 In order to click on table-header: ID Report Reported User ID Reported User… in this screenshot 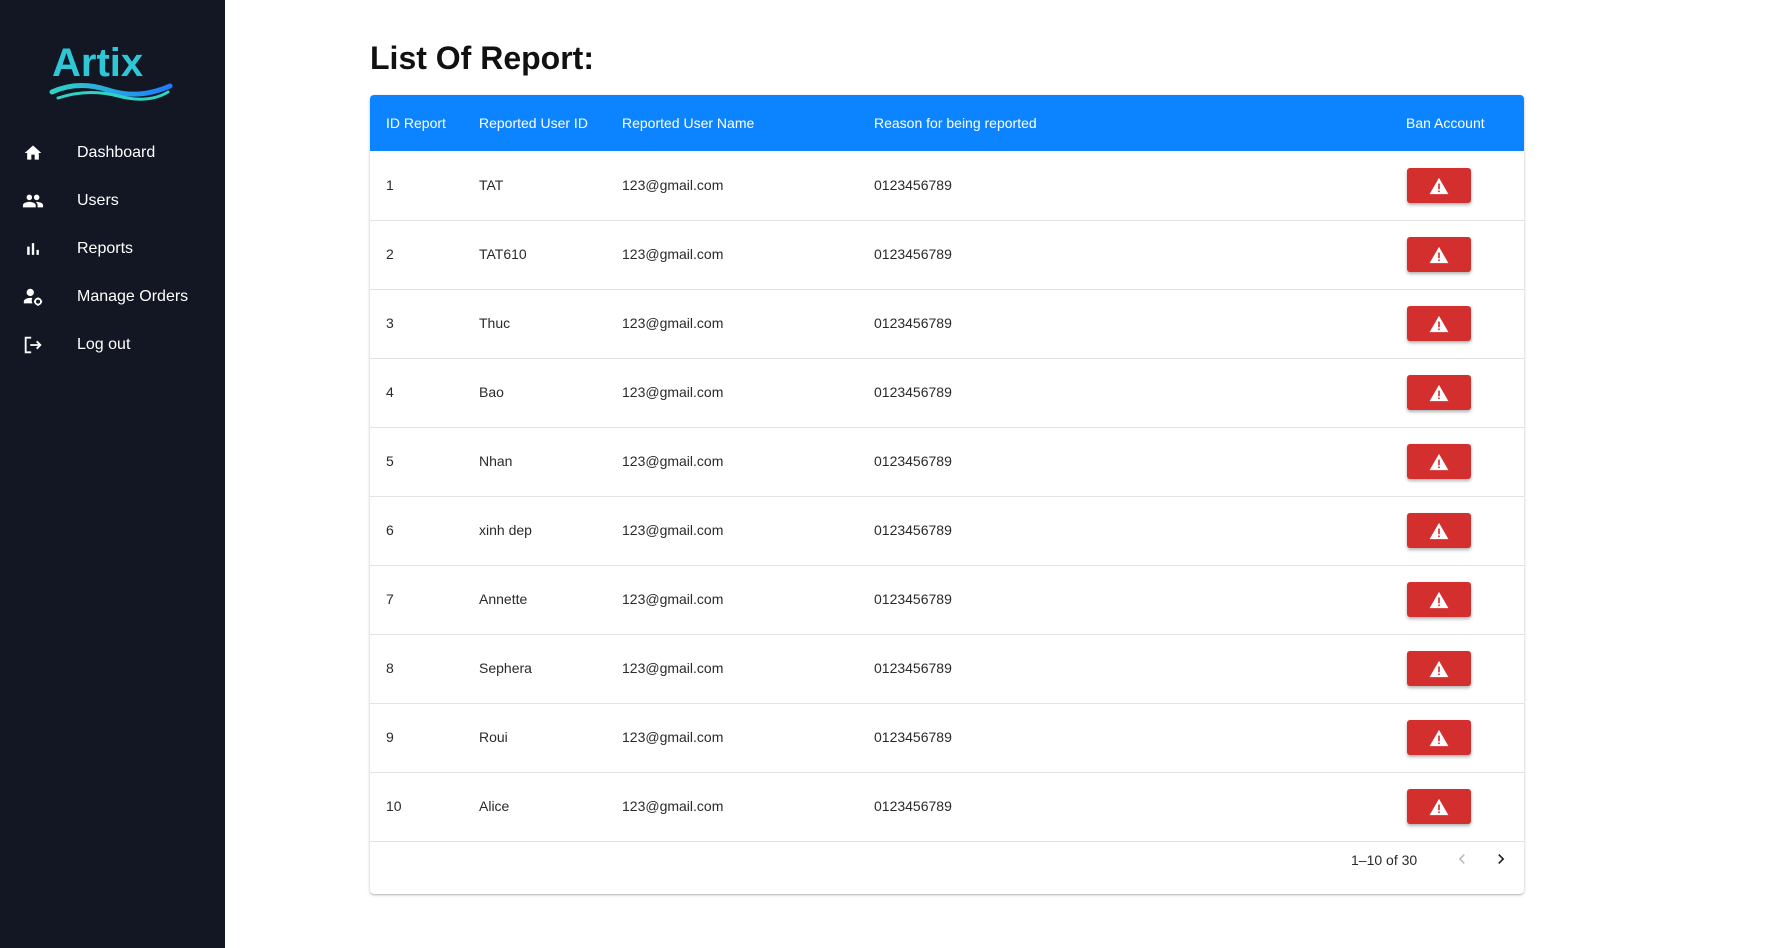, I will do `click(947, 123)`.